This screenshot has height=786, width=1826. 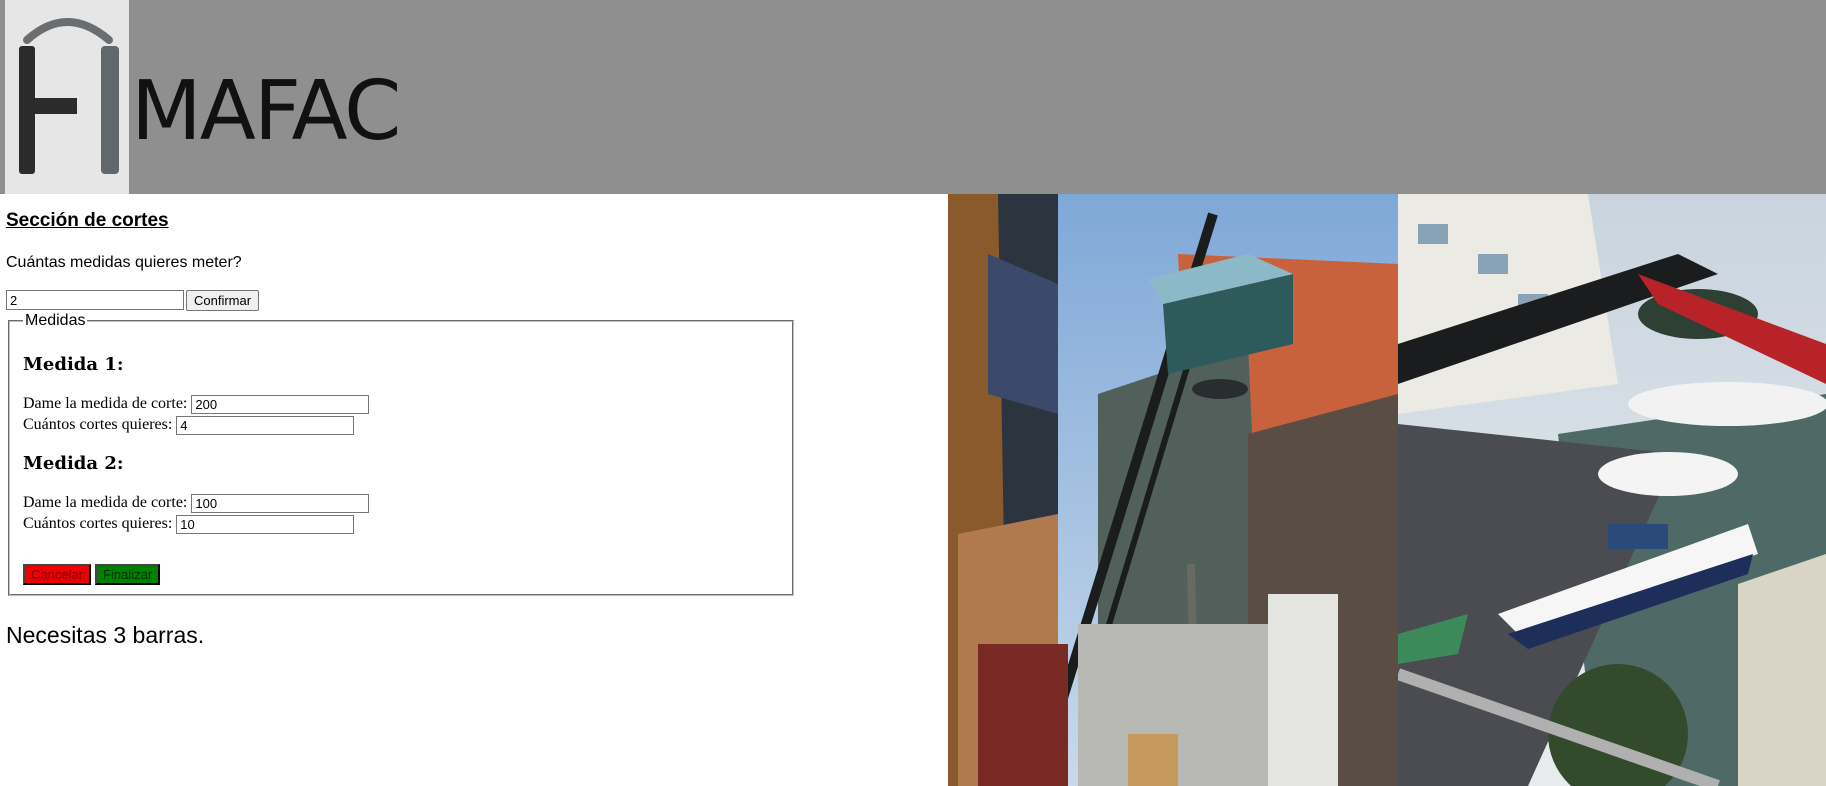 I want to click on cancel-button: Cancelar, so click(x=57, y=574).